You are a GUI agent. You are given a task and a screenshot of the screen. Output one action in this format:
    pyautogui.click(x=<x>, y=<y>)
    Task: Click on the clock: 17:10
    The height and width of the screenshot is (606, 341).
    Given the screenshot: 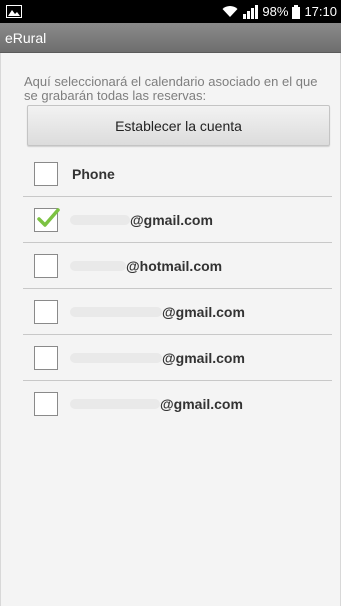 What is the action you would take?
    pyautogui.click(x=320, y=11)
    